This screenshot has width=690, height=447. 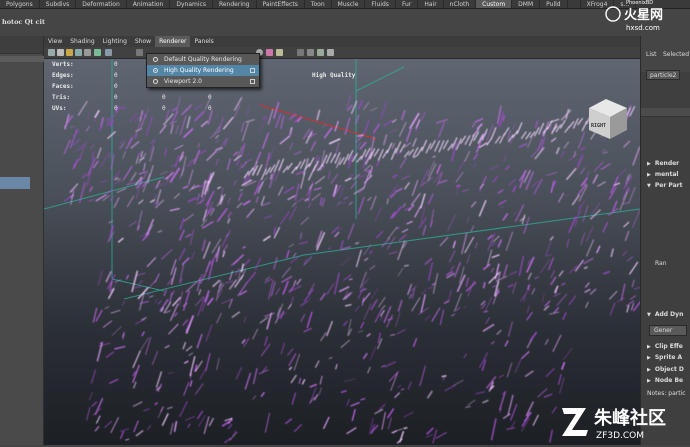 What do you see at coordinates (20, 4) in the screenshot?
I see `shelf-tab: Polygons` at bounding box center [20, 4].